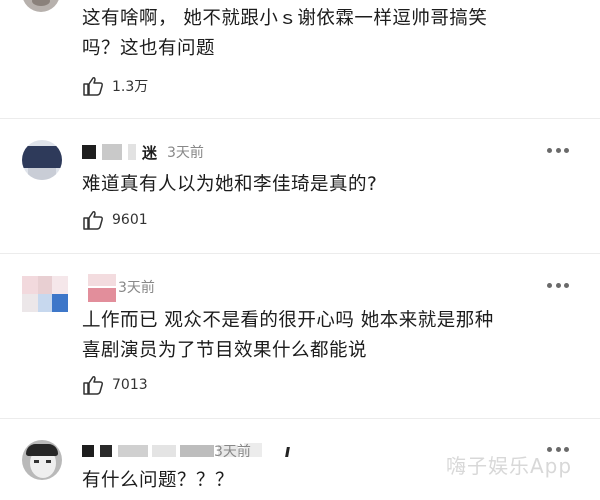 Image resolution: width=600 pixels, height=500 pixels. Describe the element at coordinates (230, 184) in the screenshot. I see `comment-text: 难道真有人以为她和李佳琦是真的?` at that location.